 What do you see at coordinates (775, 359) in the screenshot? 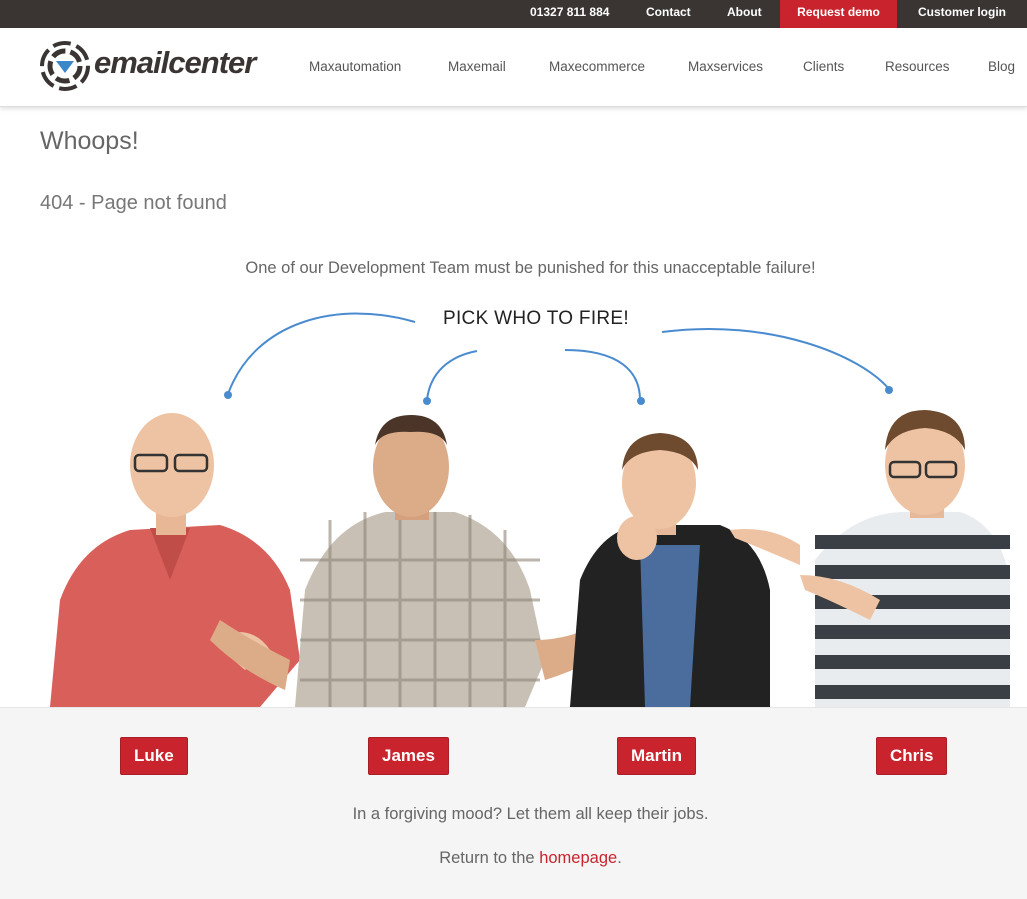
I see `arrow-to-chris` at bounding box center [775, 359].